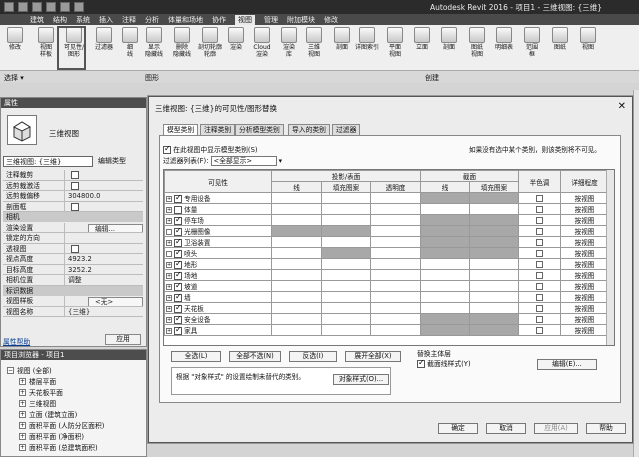 This screenshot has width=639, height=457. What do you see at coordinates (112, 161) in the screenshot?
I see `edit-type-button: 编辑类型` at bounding box center [112, 161].